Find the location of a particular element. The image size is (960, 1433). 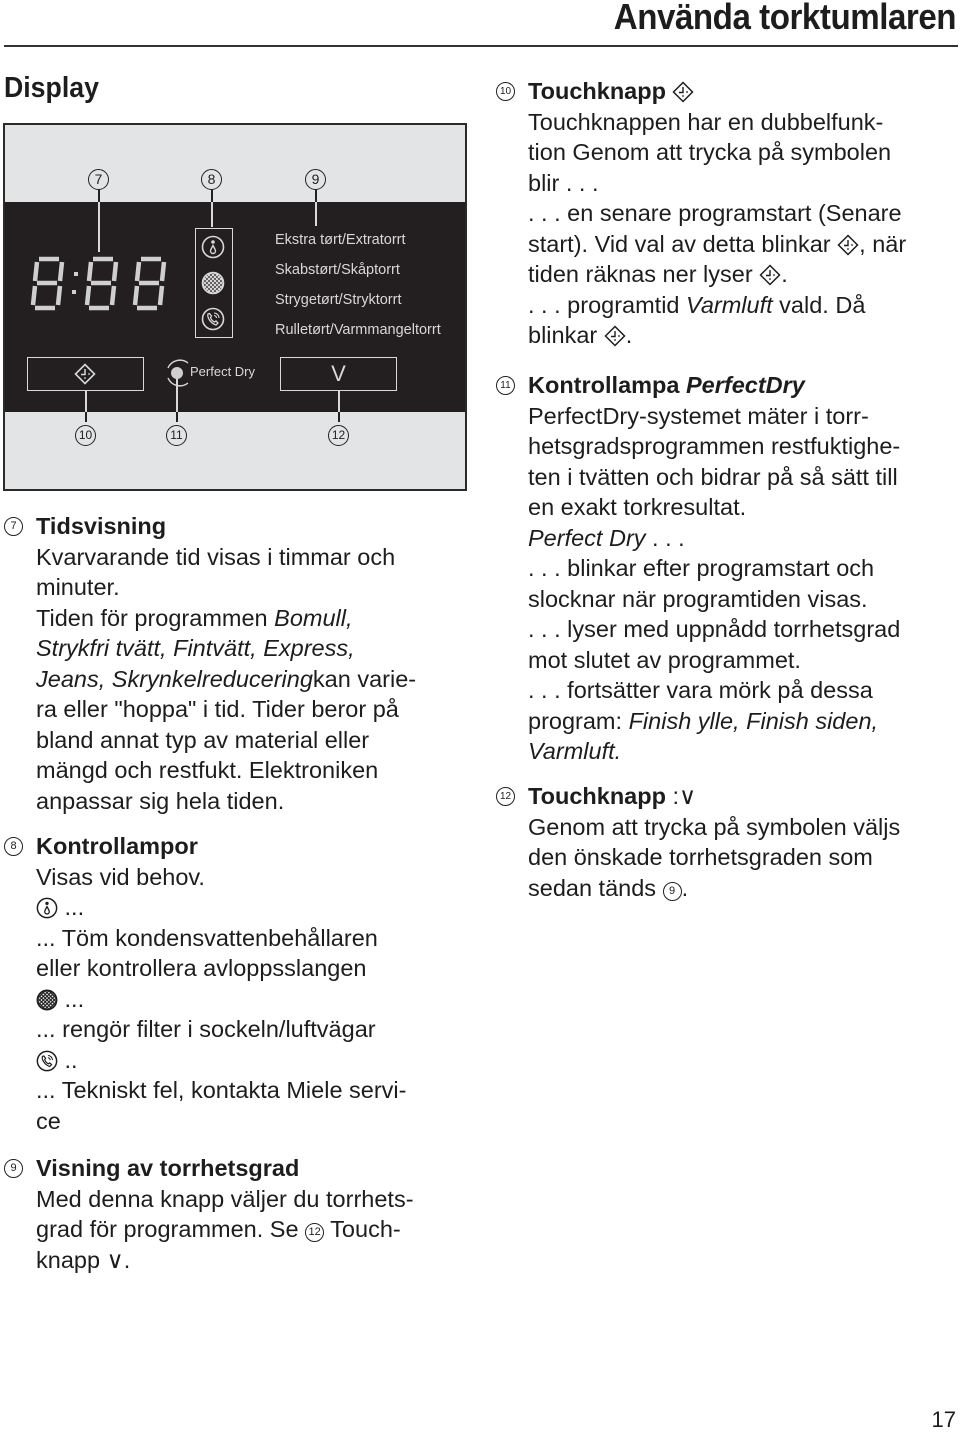

heading-suffix: :∨ is located at coordinates (681, 796).